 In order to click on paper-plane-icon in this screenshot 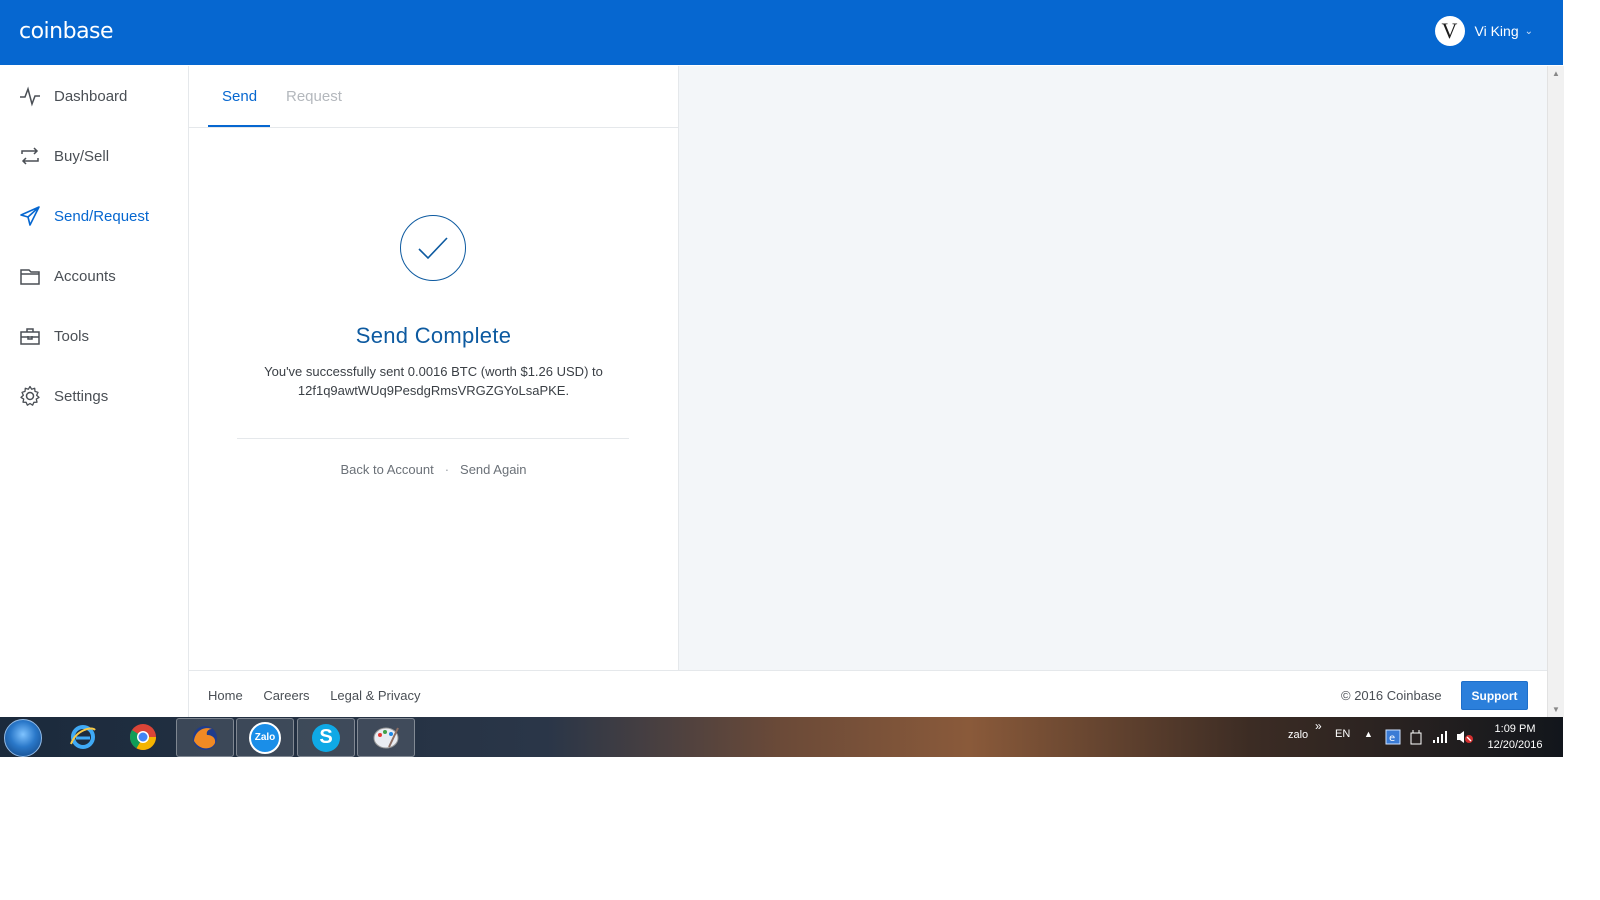, I will do `click(30, 216)`.